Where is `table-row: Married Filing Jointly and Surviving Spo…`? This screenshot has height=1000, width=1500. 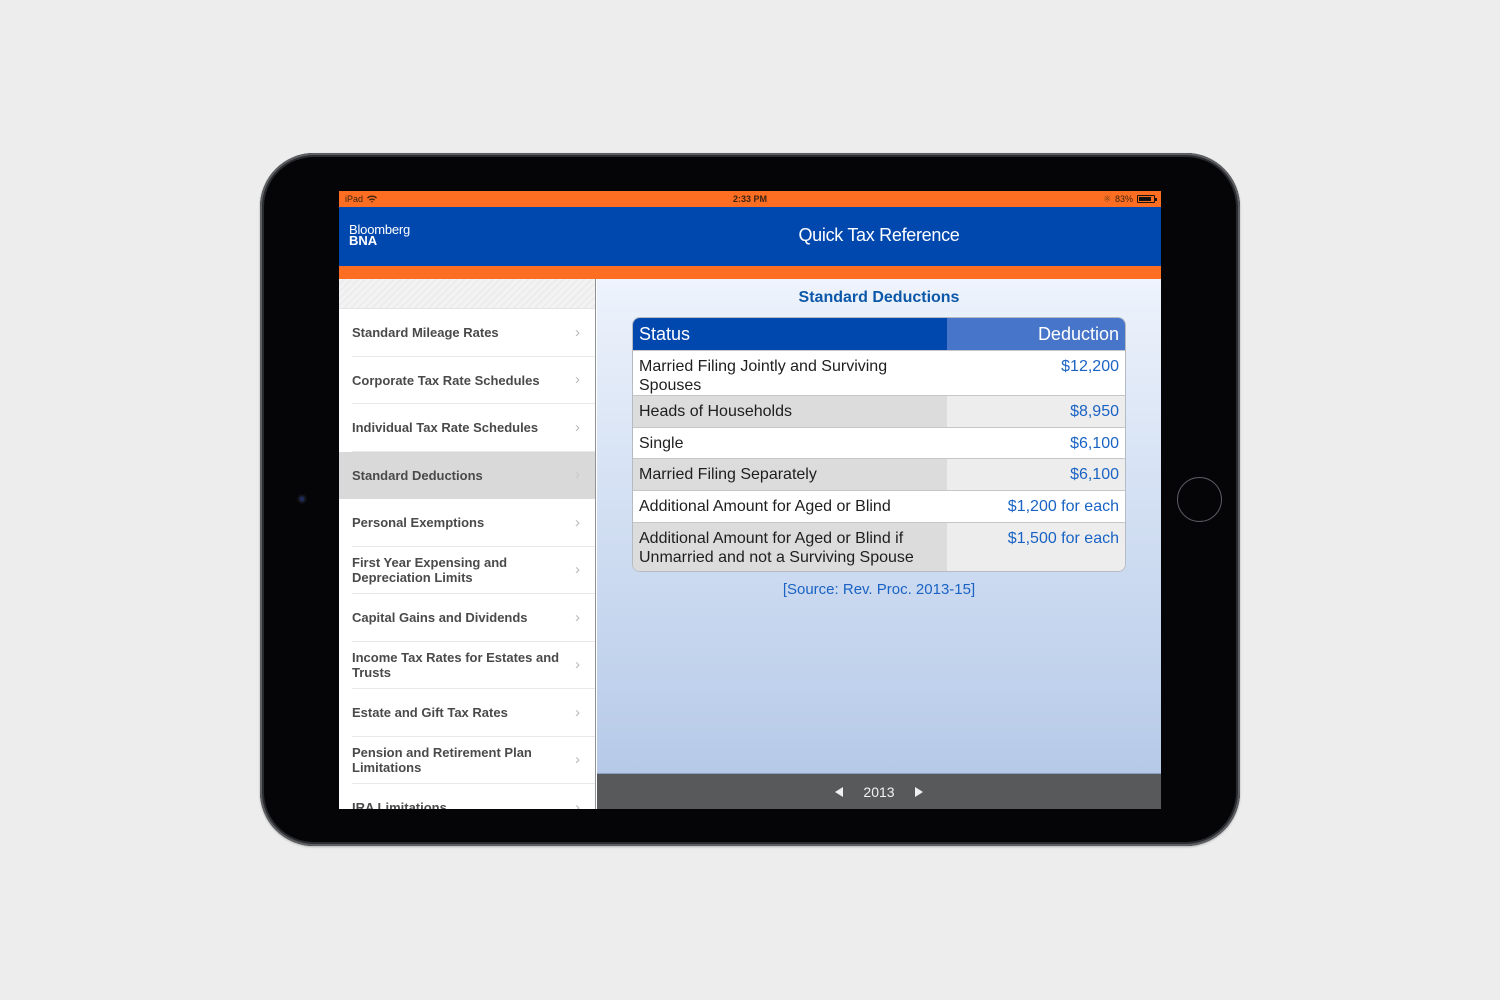 table-row: Married Filing Jointly and Surviving Spo… is located at coordinates (879, 372).